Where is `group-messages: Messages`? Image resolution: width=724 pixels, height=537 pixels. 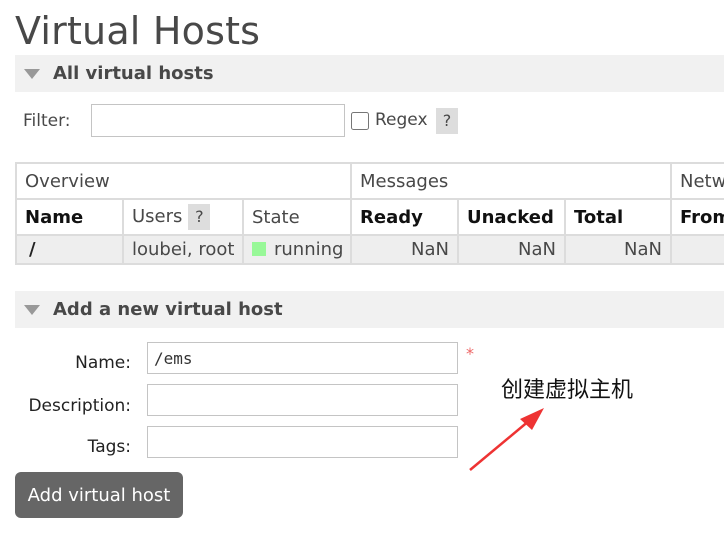
group-messages: Messages is located at coordinates (511, 181).